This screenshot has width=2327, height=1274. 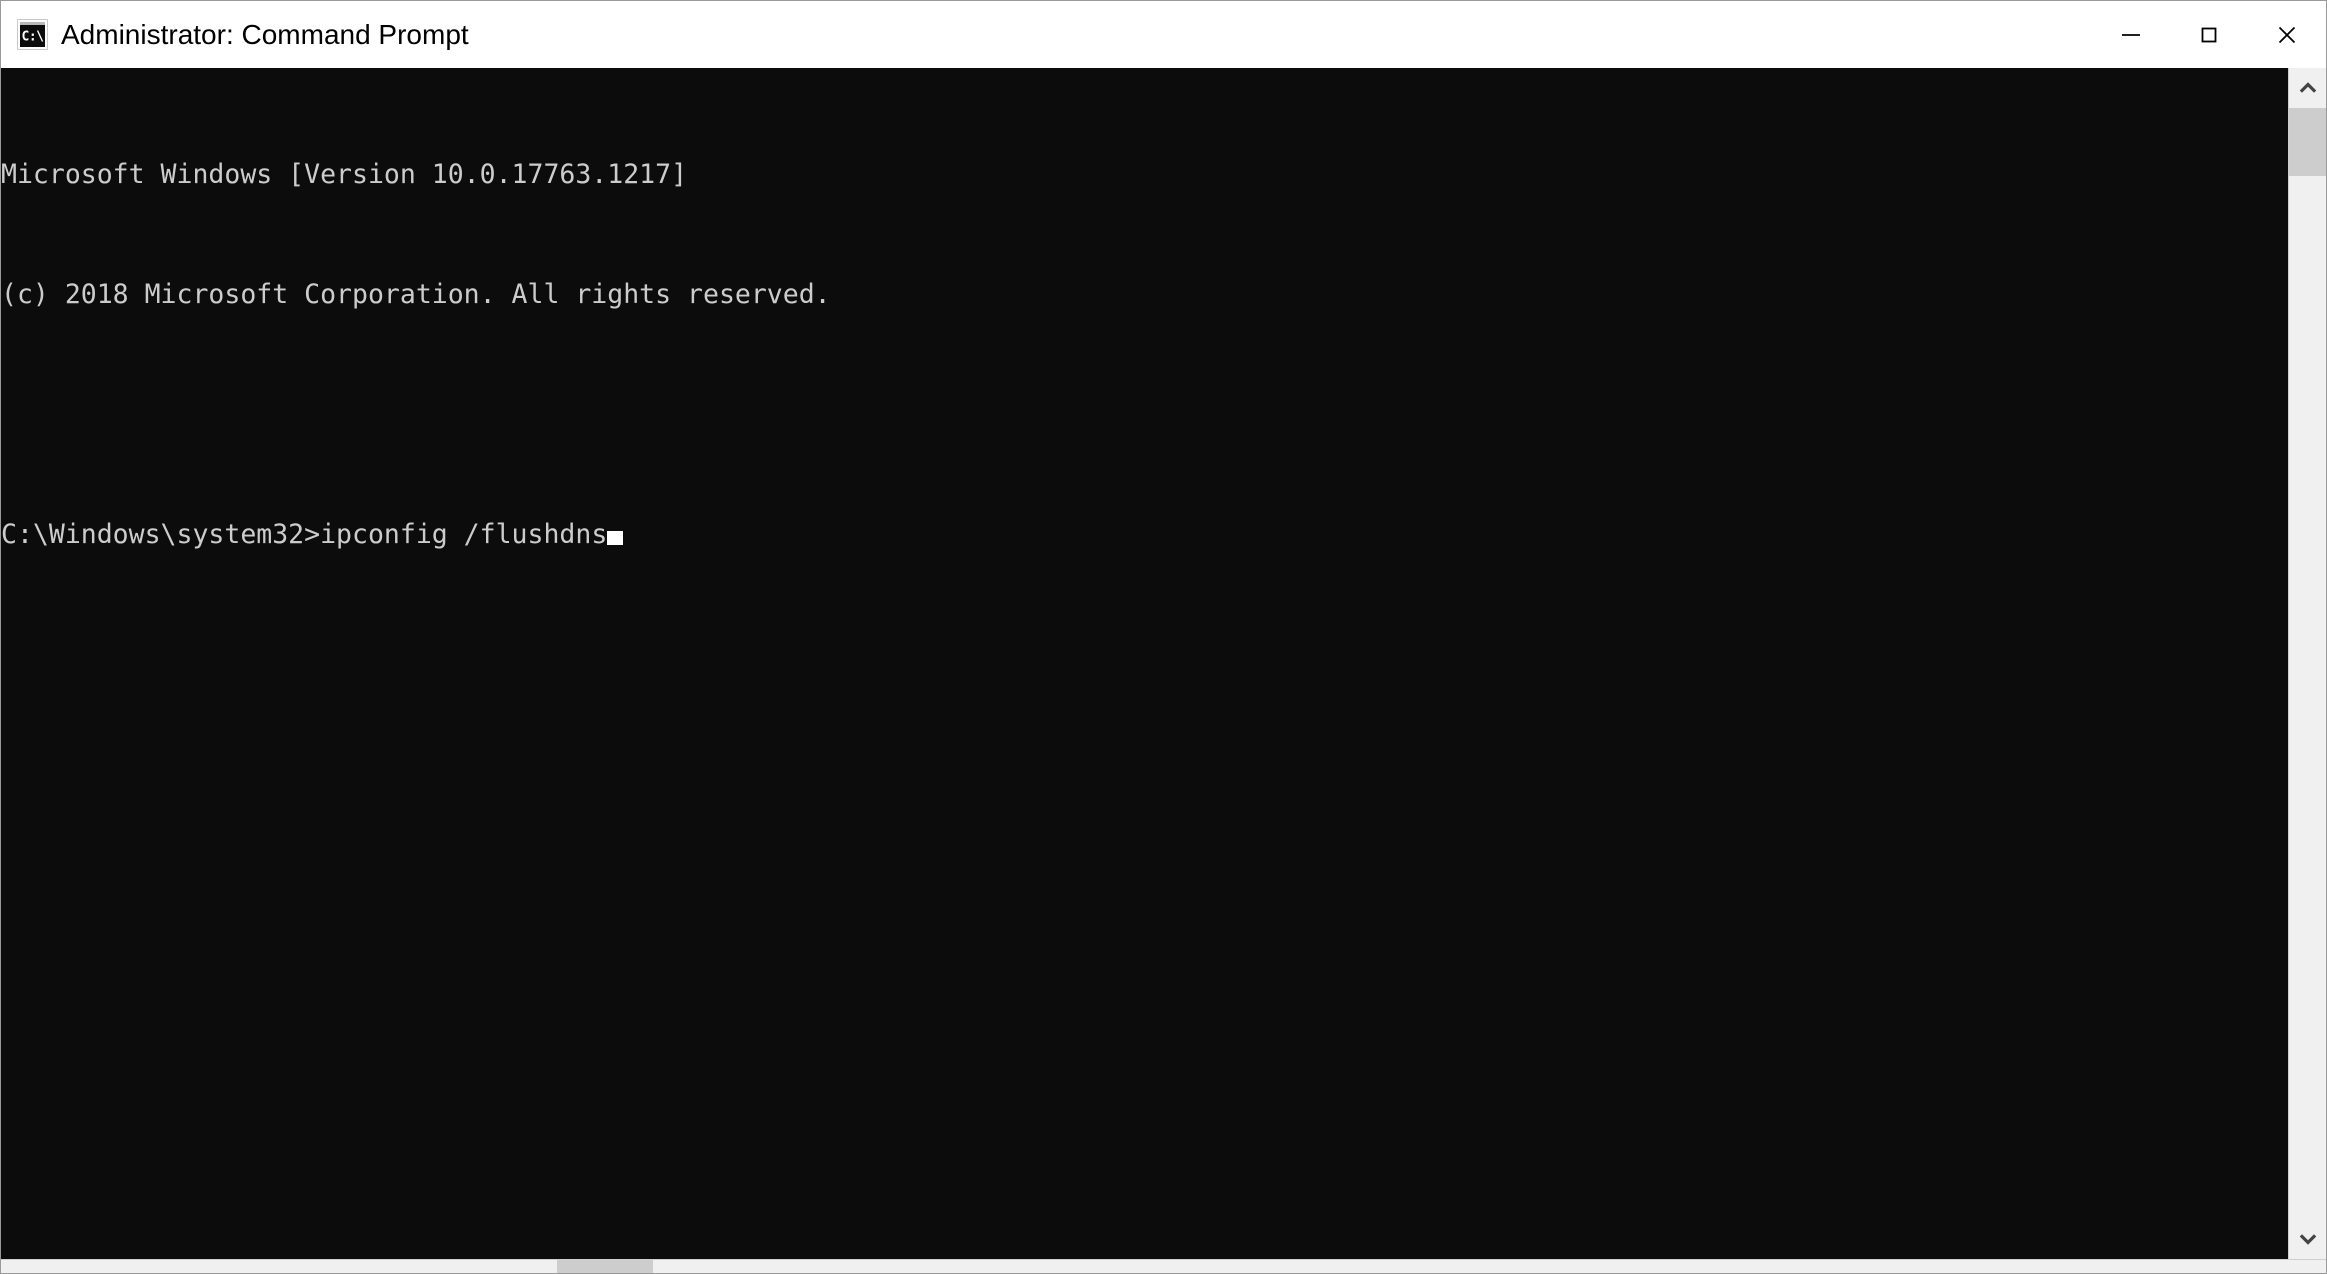 What do you see at coordinates (605, 1266) in the screenshot?
I see `horizontal-scroll-thumb` at bounding box center [605, 1266].